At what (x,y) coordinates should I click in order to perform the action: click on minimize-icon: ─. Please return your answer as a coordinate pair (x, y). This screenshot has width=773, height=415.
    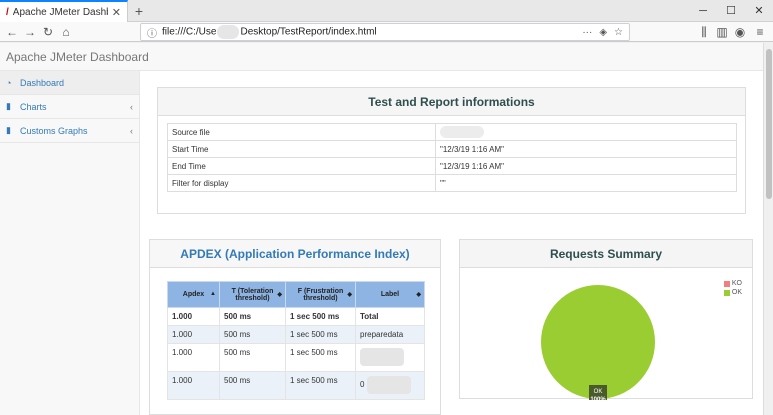
    Looking at the image, I should click on (703, 11).